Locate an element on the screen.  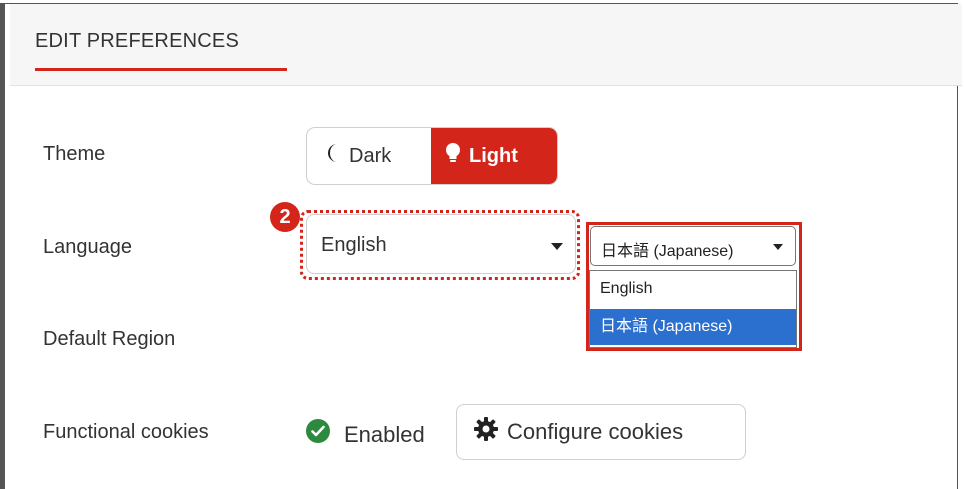
configure-cookies-button: Configure cookies is located at coordinates (601, 432).